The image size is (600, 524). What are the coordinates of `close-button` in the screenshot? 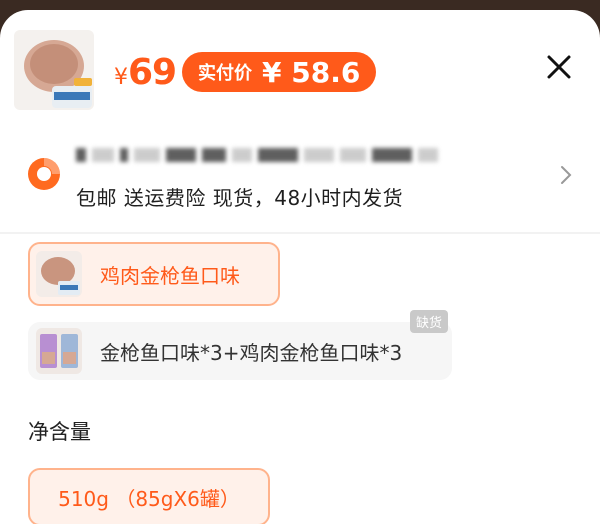 It's located at (559, 67).